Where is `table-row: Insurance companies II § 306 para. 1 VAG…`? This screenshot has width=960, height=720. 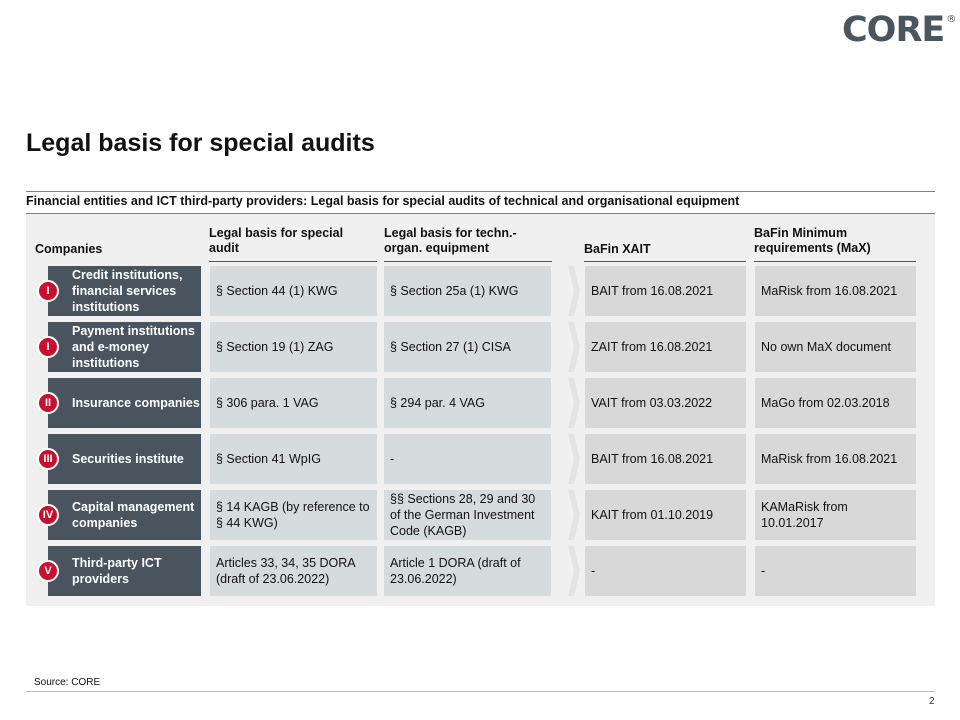 table-row: Insurance companies II § 306 para. 1 VAG… is located at coordinates (480, 403).